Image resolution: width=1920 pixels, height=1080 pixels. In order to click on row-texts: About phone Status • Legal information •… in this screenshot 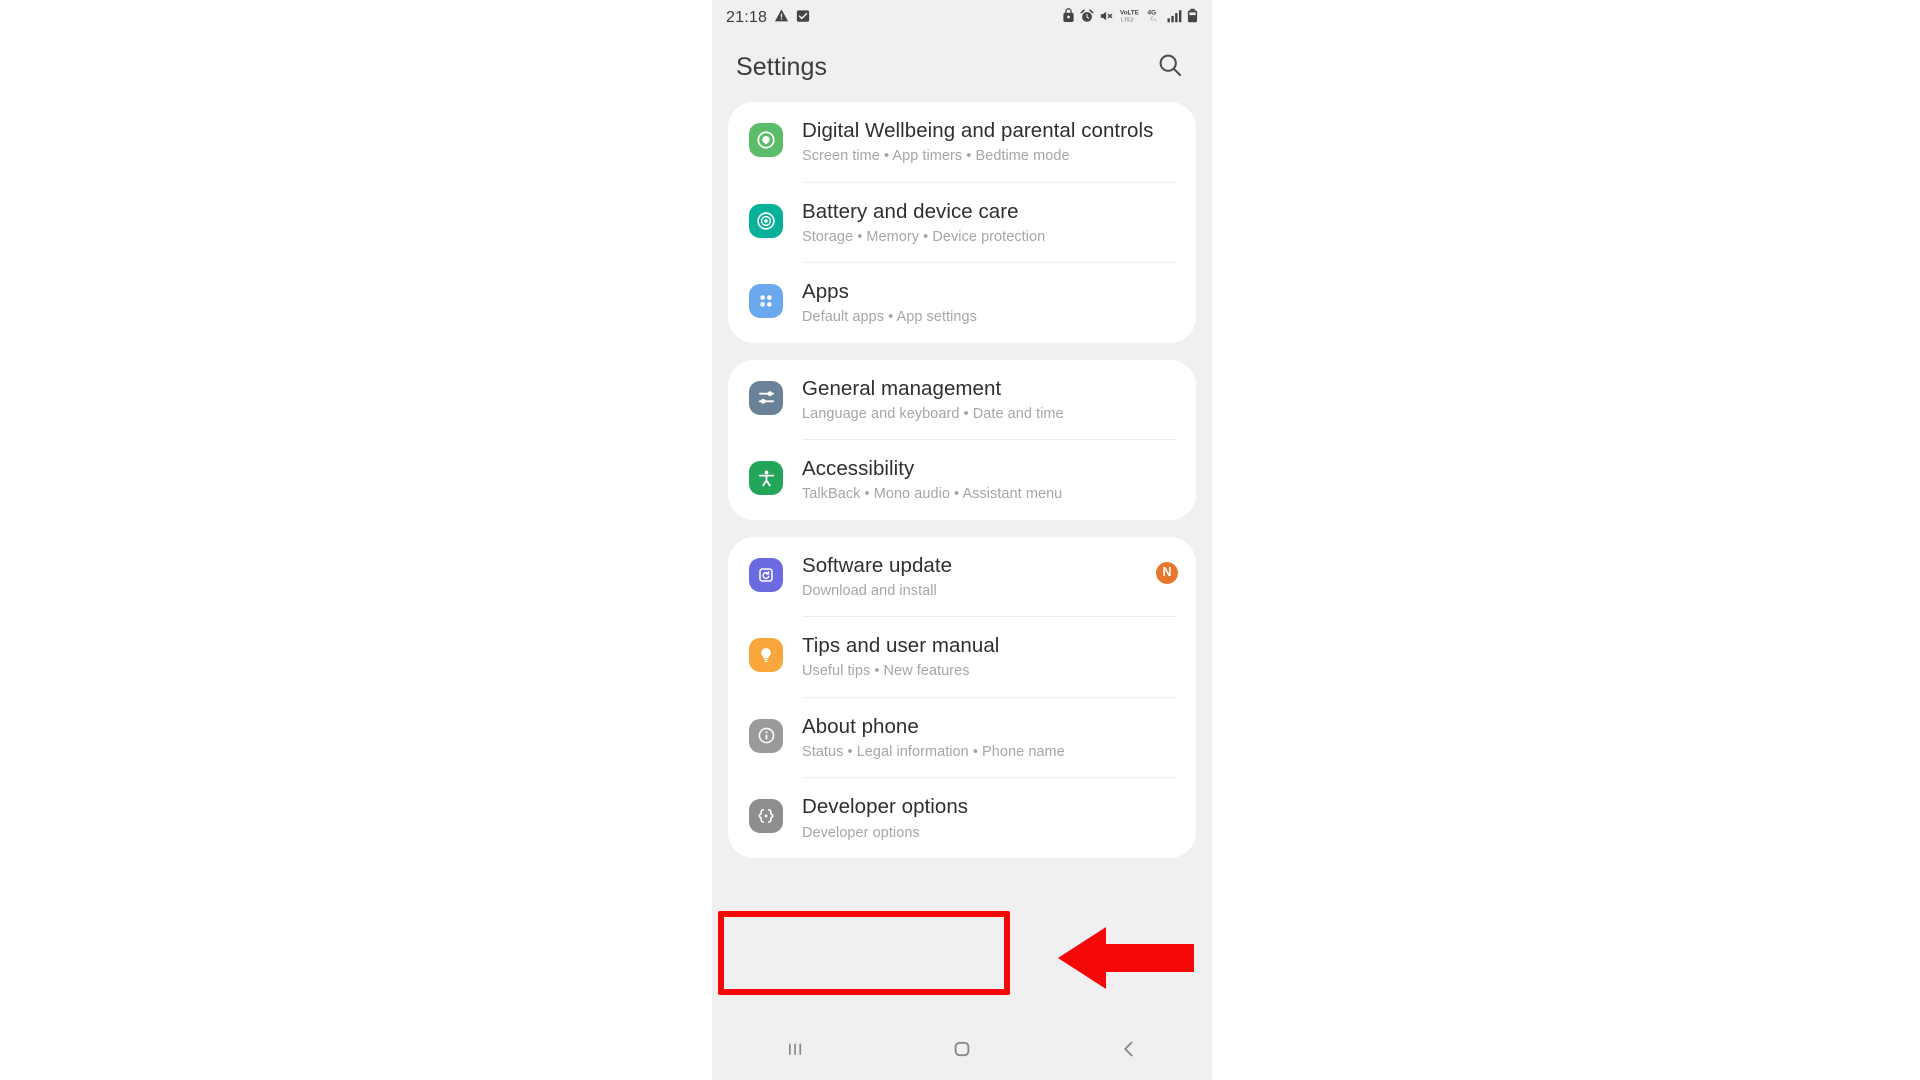, I will do `click(990, 738)`.